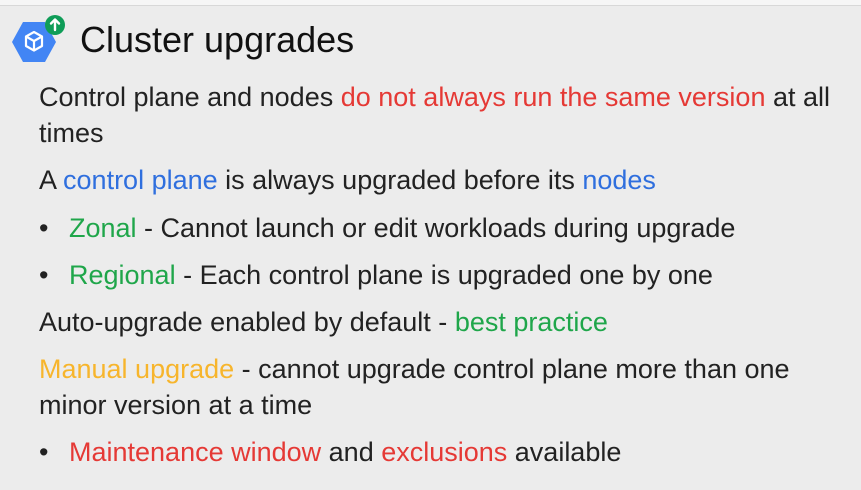  Describe the element at coordinates (564, 452) in the screenshot. I see `text-segment: available` at that location.